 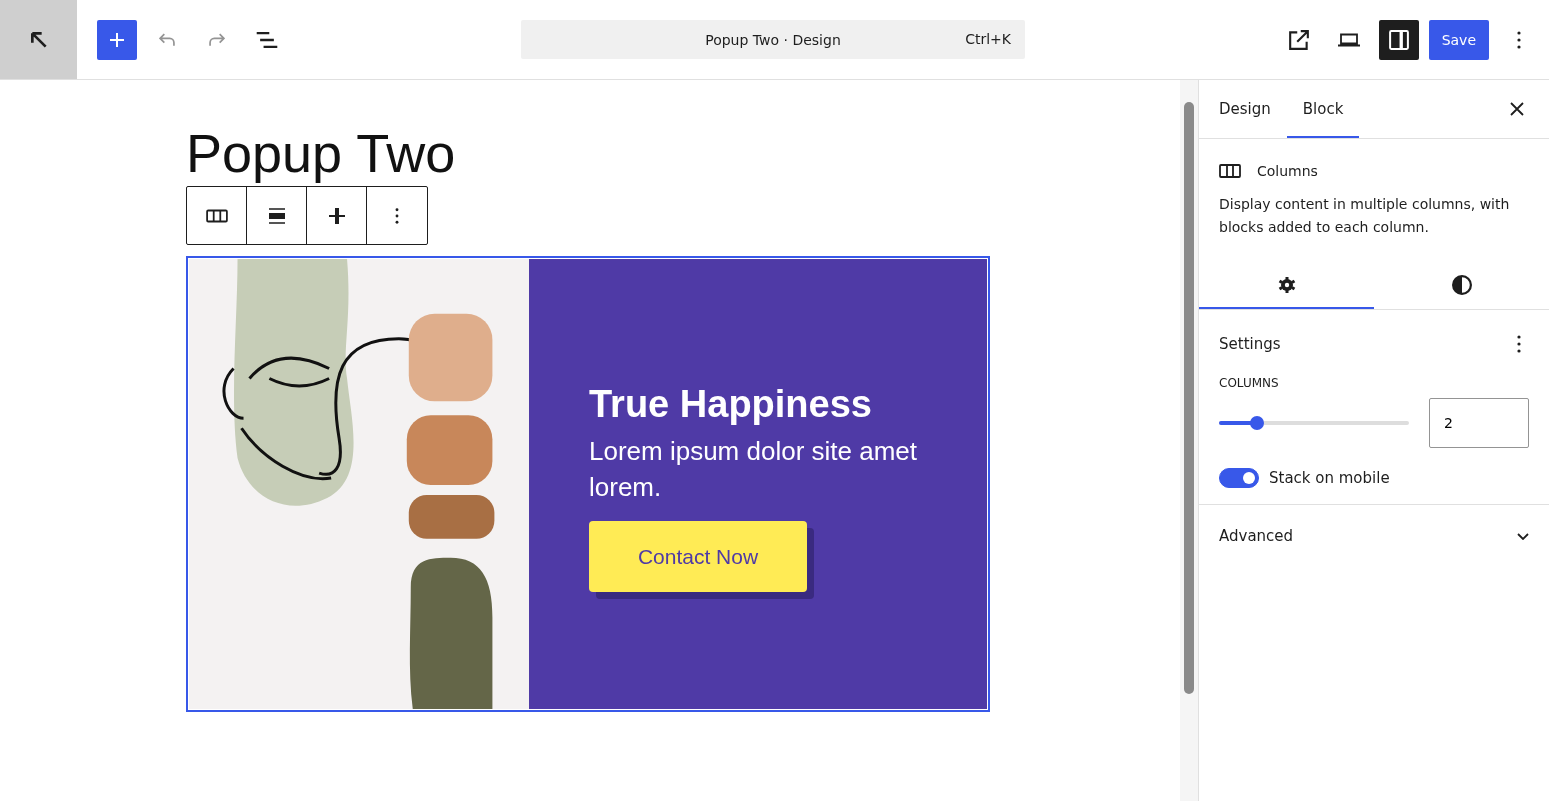 I want to click on scrollbar, so click(x=1189, y=440).